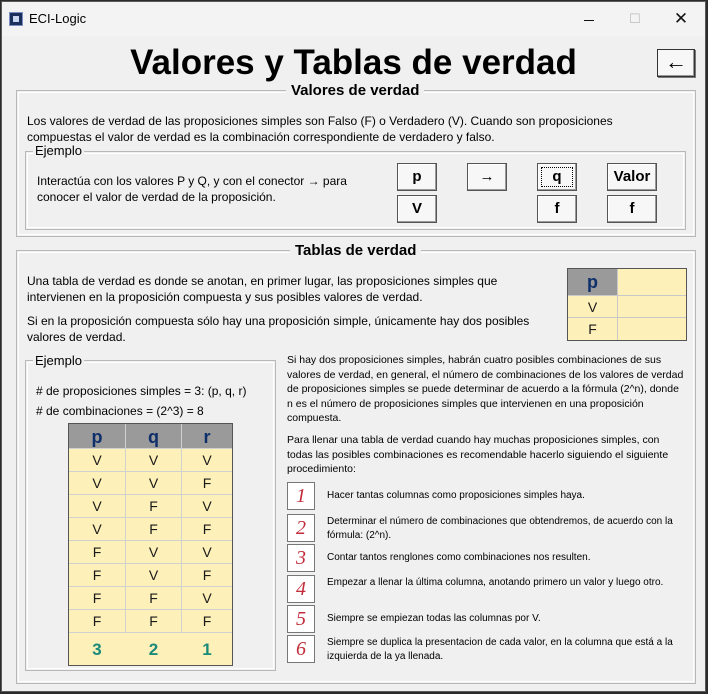 The width and height of the screenshot is (708, 694). I want to click on truth-table-header: q, so click(153, 436).